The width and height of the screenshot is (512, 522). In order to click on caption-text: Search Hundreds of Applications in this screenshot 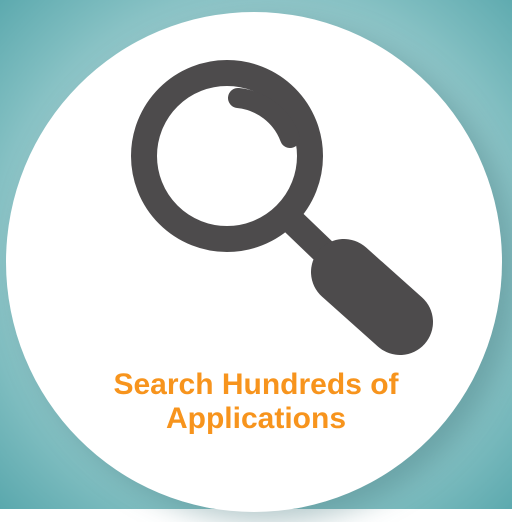, I will do `click(256, 402)`.